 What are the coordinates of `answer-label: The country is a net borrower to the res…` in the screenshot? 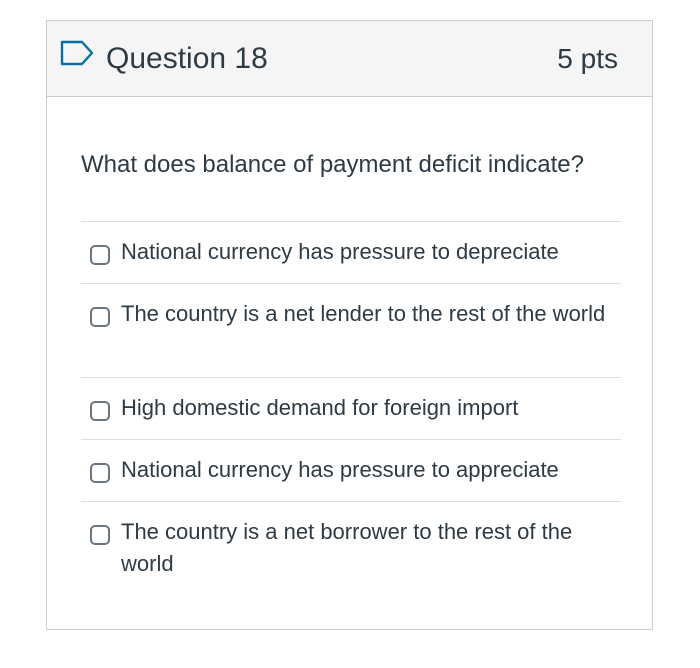 It's located at (347, 547).